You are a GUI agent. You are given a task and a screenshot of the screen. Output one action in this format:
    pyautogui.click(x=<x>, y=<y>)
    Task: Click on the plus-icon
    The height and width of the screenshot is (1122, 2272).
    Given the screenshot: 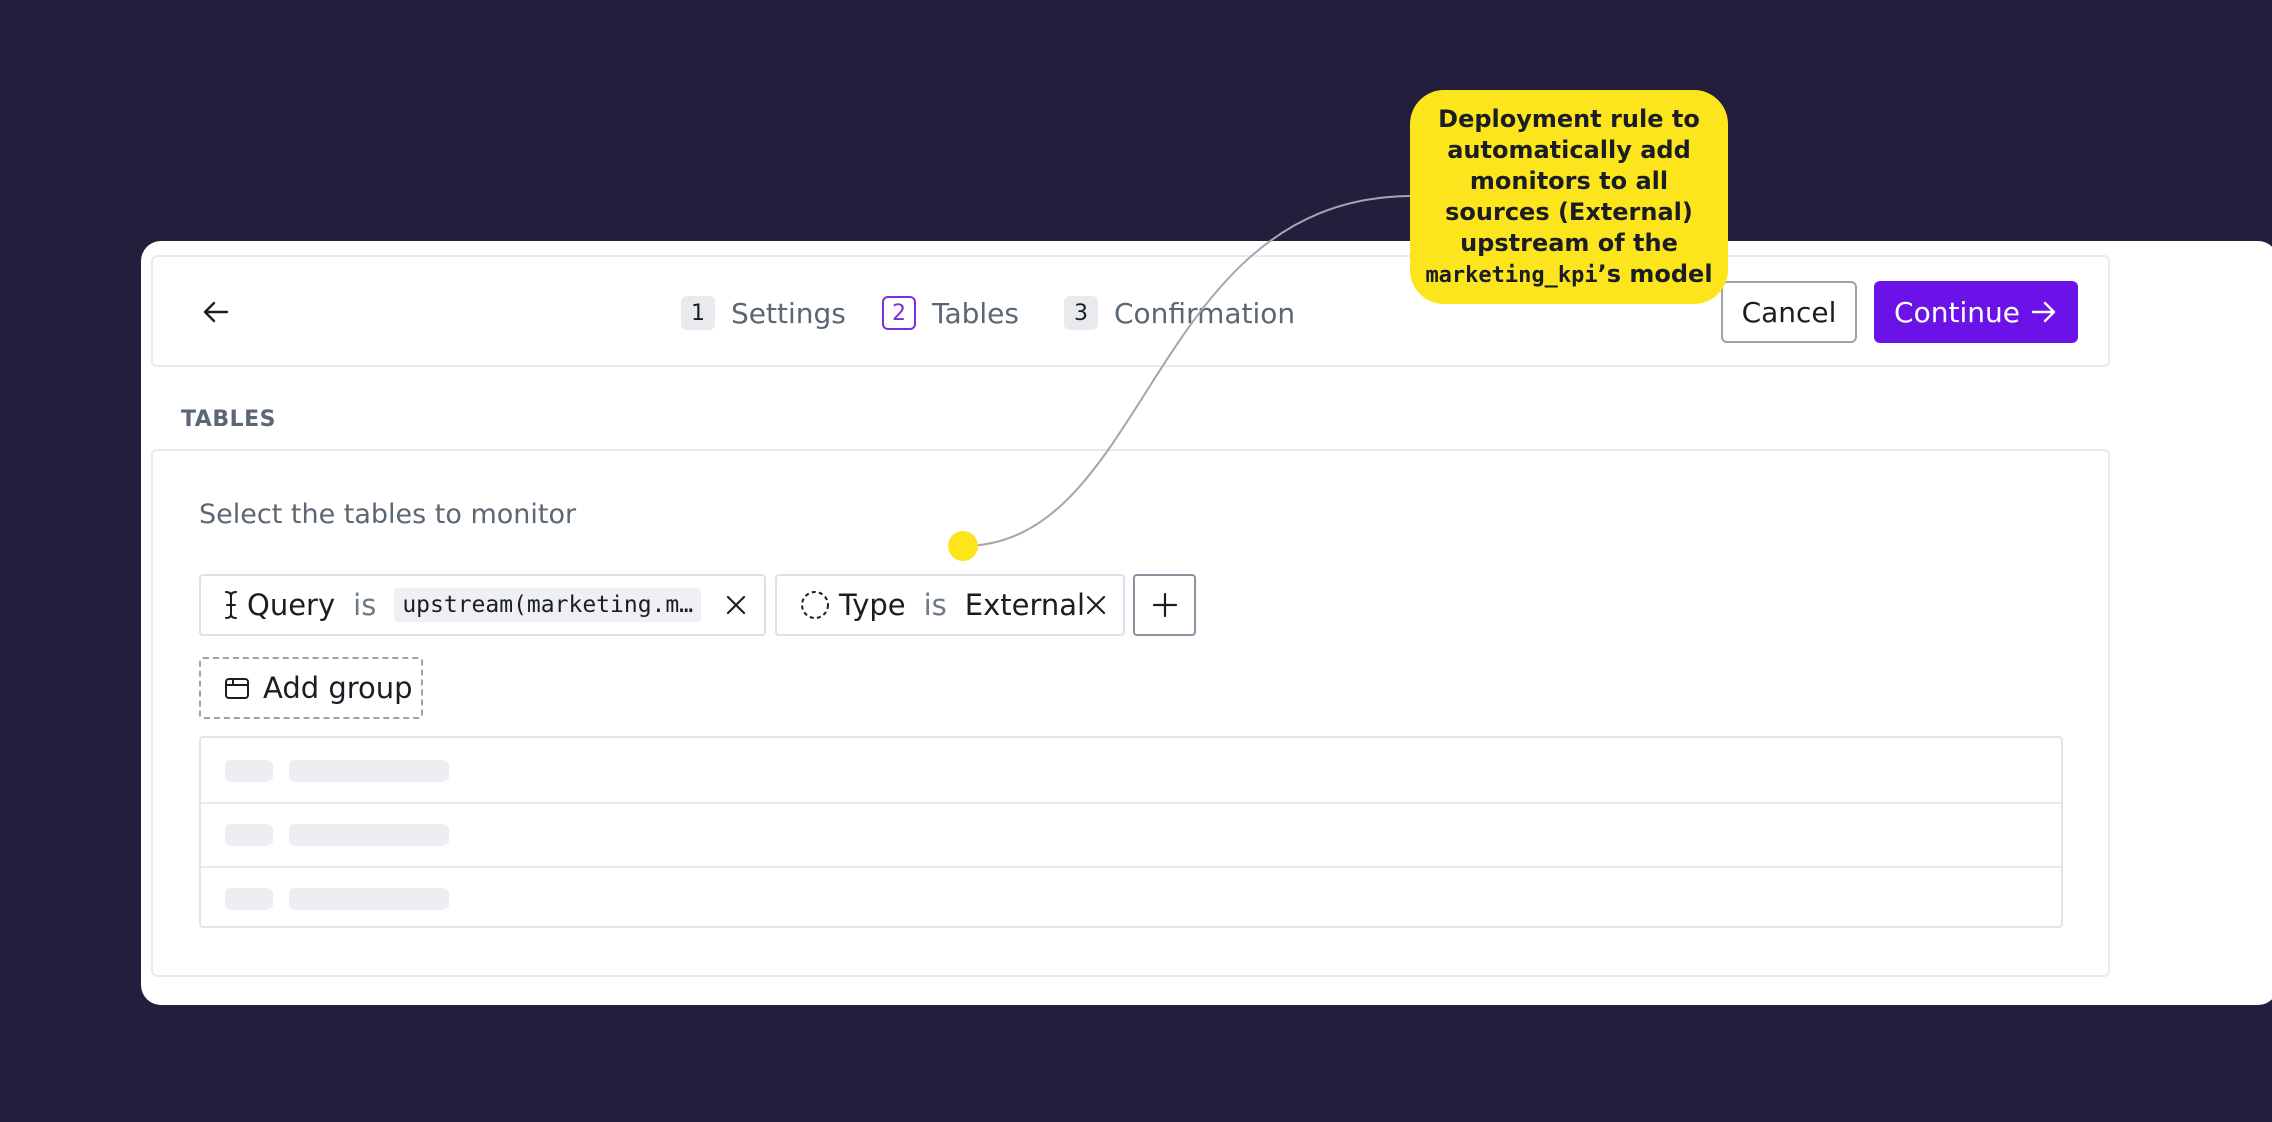 What is the action you would take?
    pyautogui.click(x=1164, y=605)
    